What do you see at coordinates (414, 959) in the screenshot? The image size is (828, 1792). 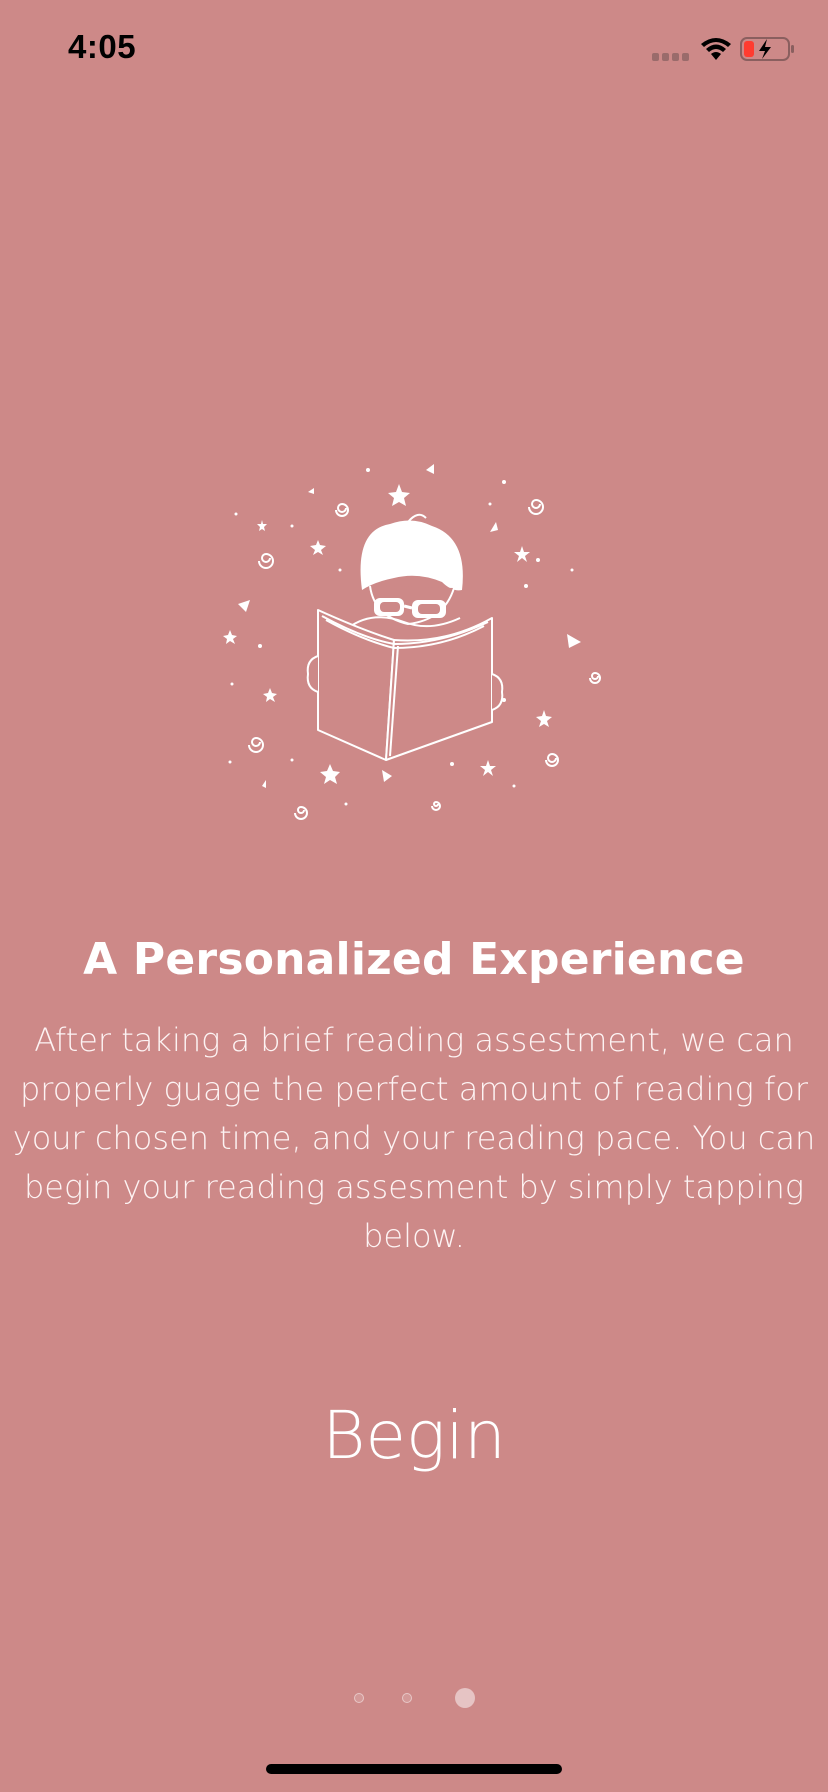 I see `page-title: A Personalized Experience` at bounding box center [414, 959].